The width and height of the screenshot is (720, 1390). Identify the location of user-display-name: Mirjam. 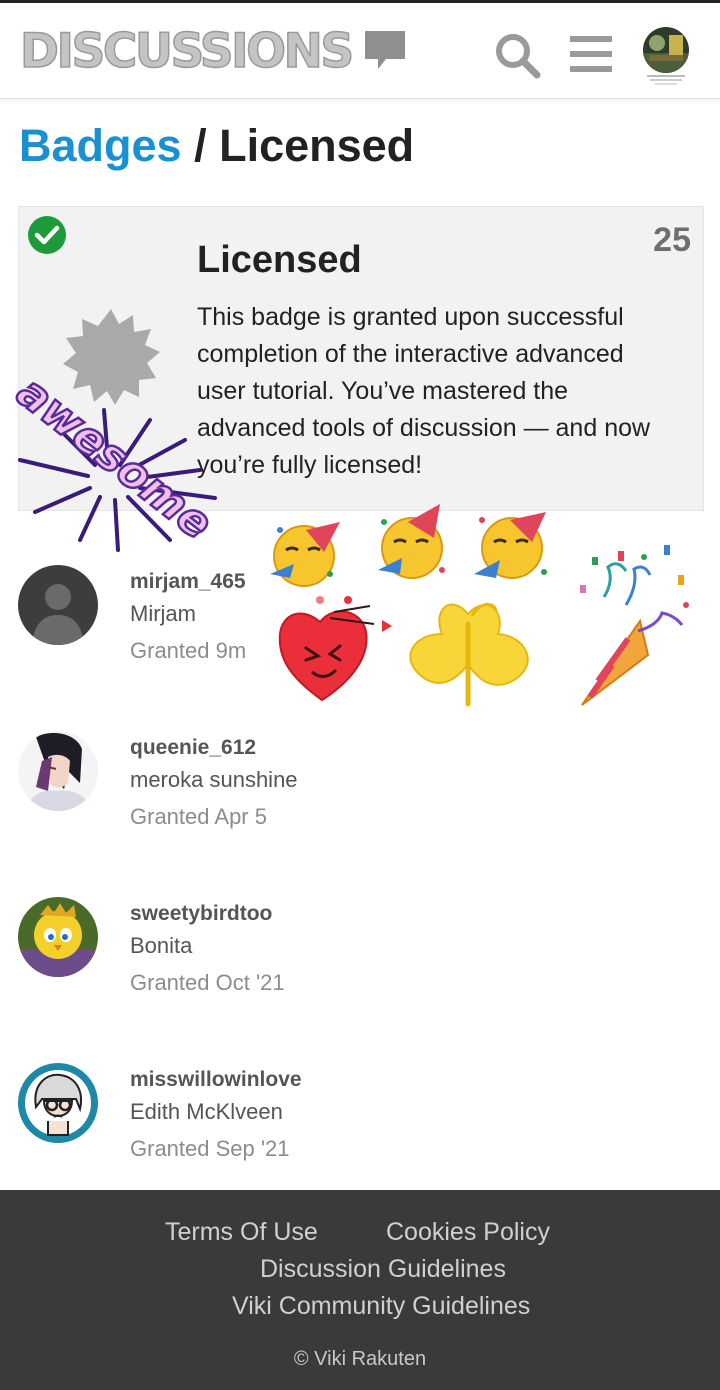
(163, 613).